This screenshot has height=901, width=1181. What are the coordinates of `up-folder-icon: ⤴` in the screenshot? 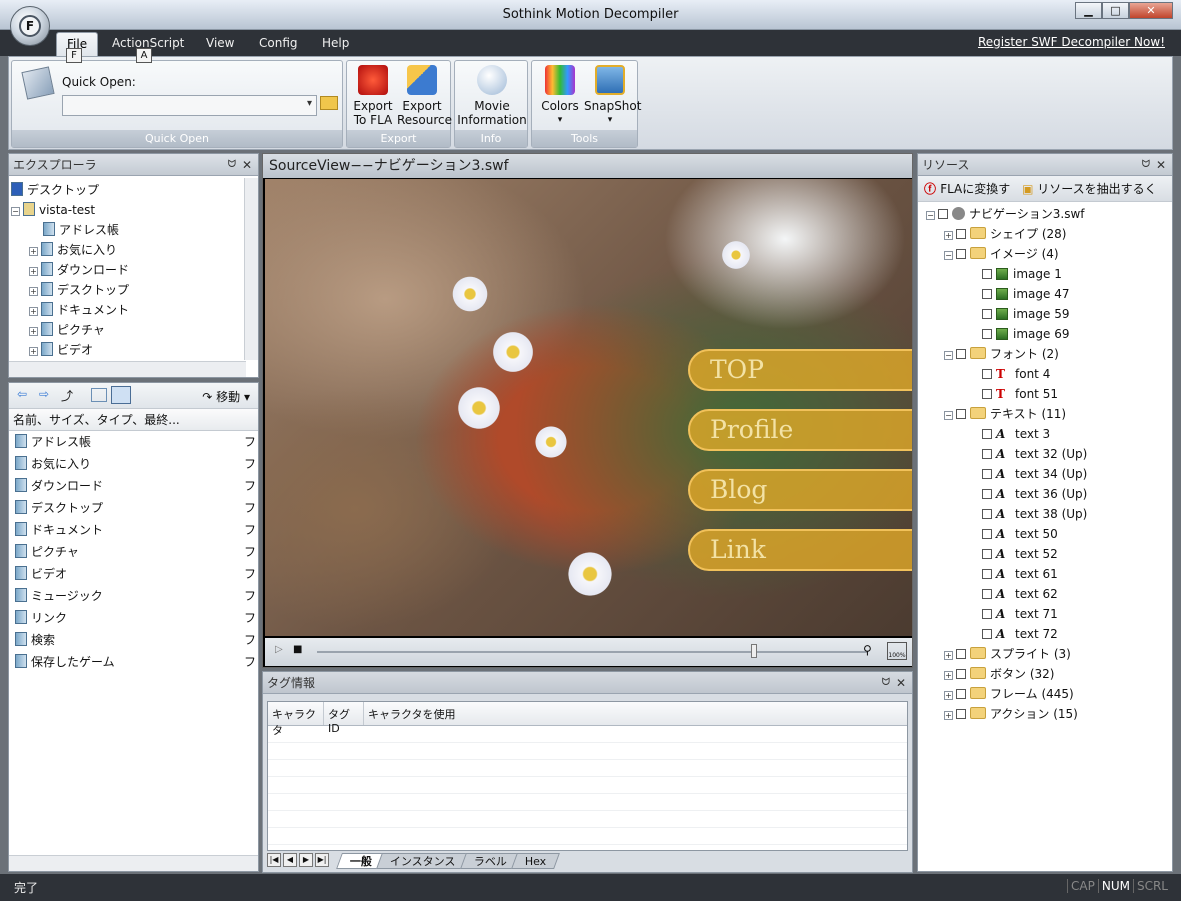 It's located at (67, 395).